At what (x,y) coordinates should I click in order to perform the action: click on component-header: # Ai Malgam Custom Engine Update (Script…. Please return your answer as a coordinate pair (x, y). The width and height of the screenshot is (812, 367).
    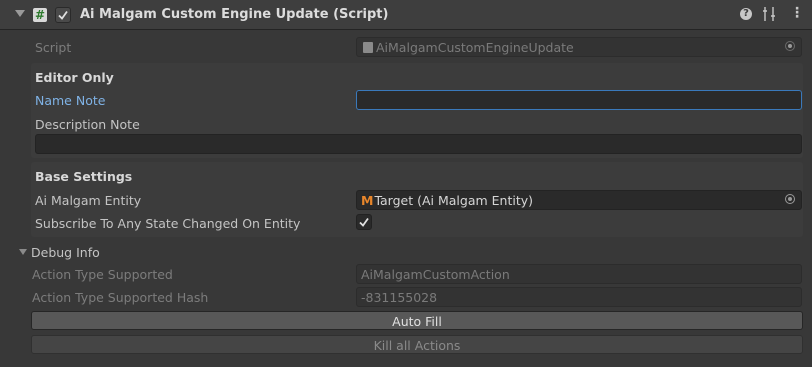
    Looking at the image, I should click on (406, 15).